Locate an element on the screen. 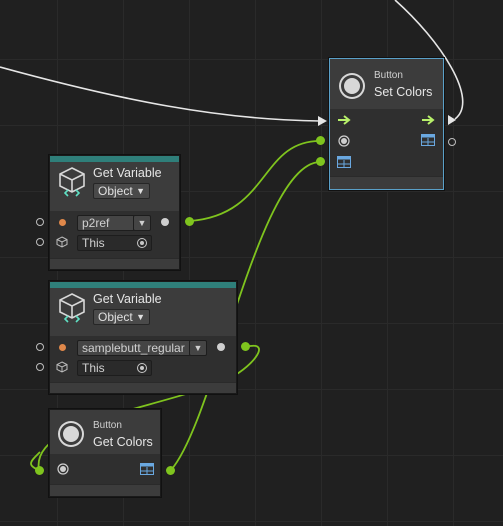  get-colors-footer is located at coordinates (105, 490).